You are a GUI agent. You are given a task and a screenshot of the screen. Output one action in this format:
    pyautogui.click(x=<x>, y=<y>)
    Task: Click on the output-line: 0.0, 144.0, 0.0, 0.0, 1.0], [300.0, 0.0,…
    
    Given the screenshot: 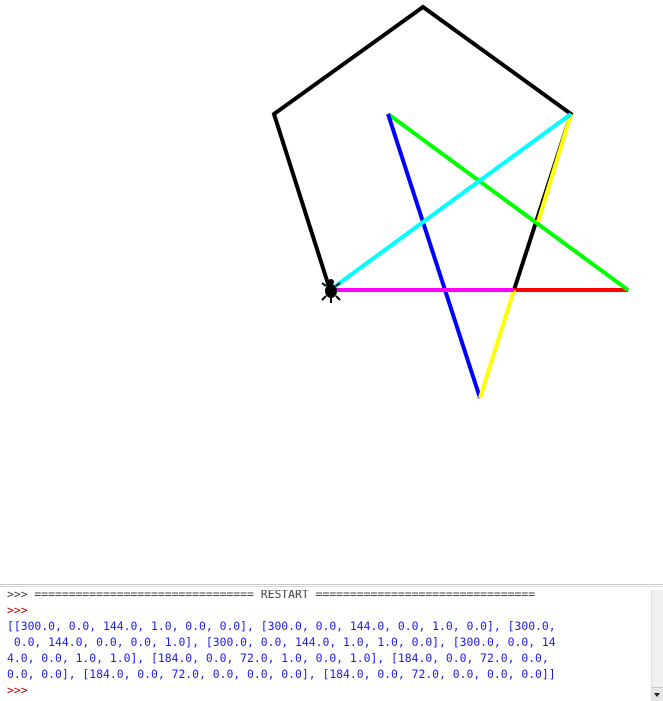 What is the action you would take?
    pyautogui.click(x=281, y=642)
    